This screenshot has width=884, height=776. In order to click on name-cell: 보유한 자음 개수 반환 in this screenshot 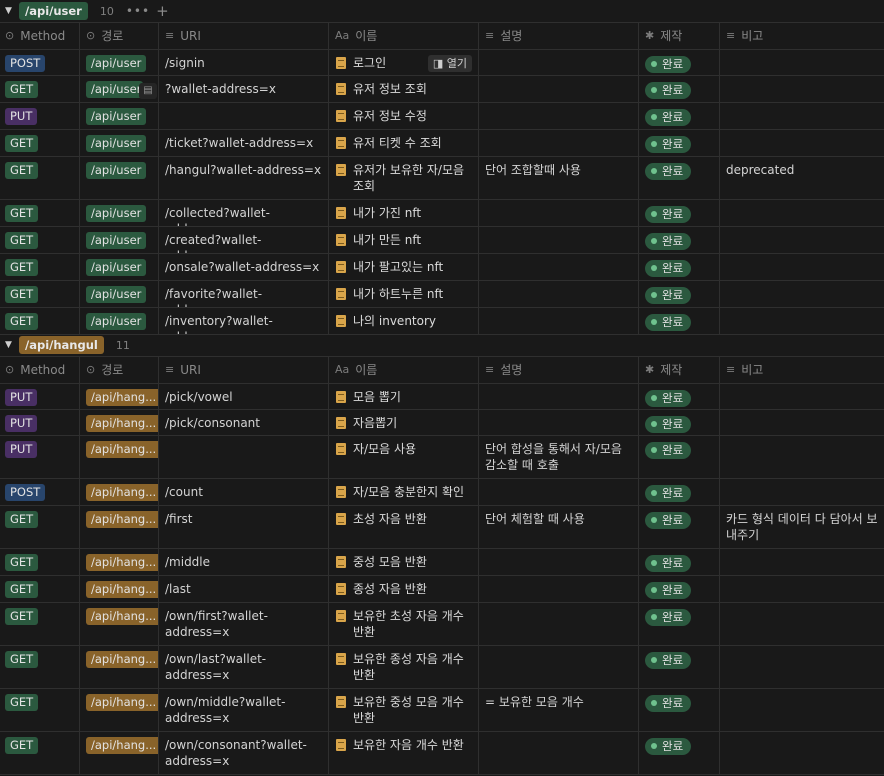, I will do `click(404, 753)`.